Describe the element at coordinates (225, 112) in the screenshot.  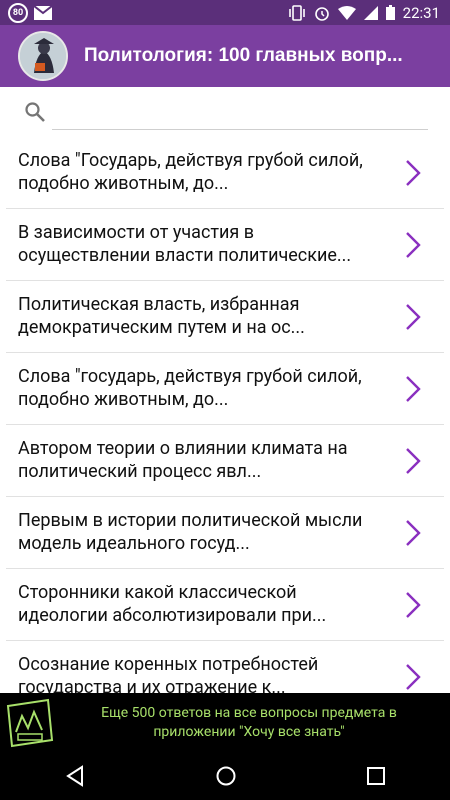
I see `search-bar` at that location.